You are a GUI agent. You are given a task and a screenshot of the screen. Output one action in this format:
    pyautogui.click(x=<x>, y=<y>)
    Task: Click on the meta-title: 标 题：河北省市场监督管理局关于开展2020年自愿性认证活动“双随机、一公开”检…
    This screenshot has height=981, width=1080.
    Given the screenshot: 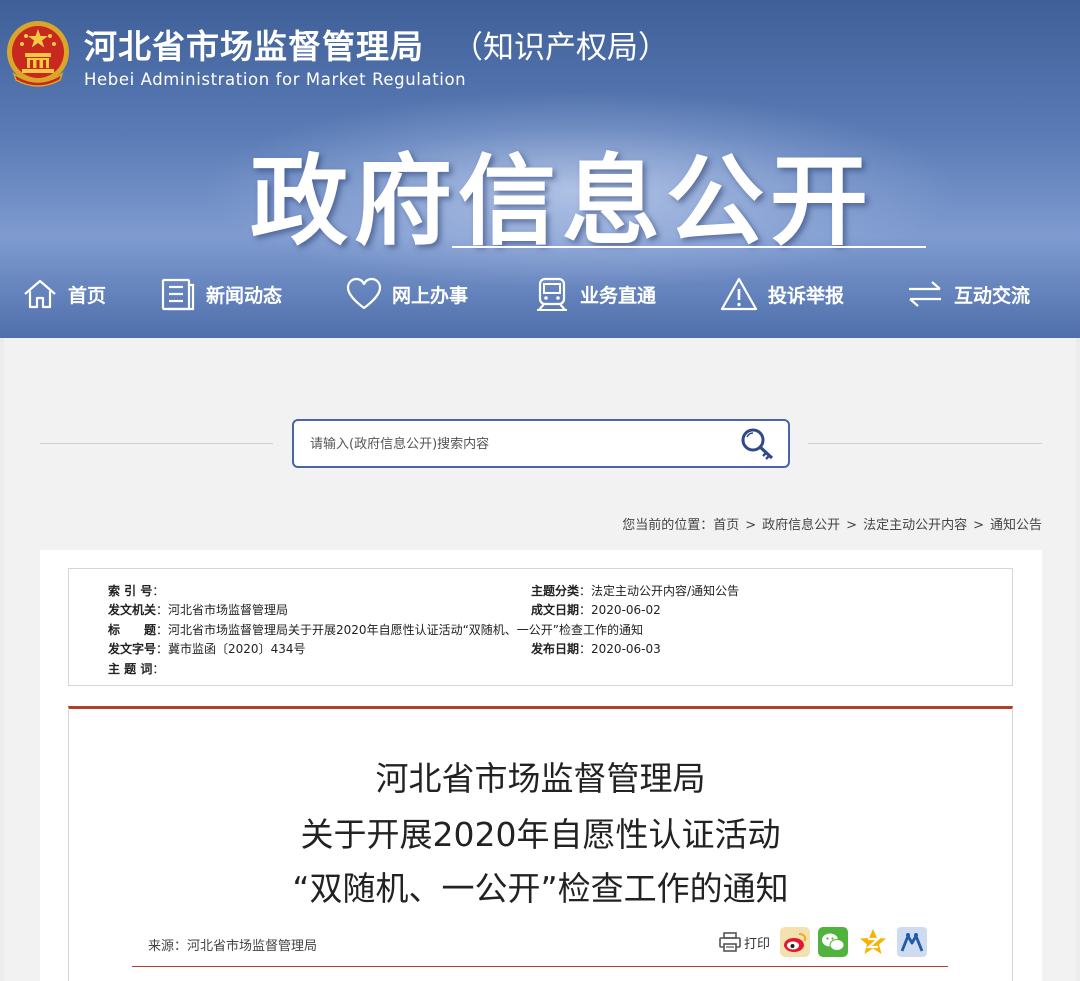 What is the action you would take?
    pyautogui.click(x=376, y=630)
    